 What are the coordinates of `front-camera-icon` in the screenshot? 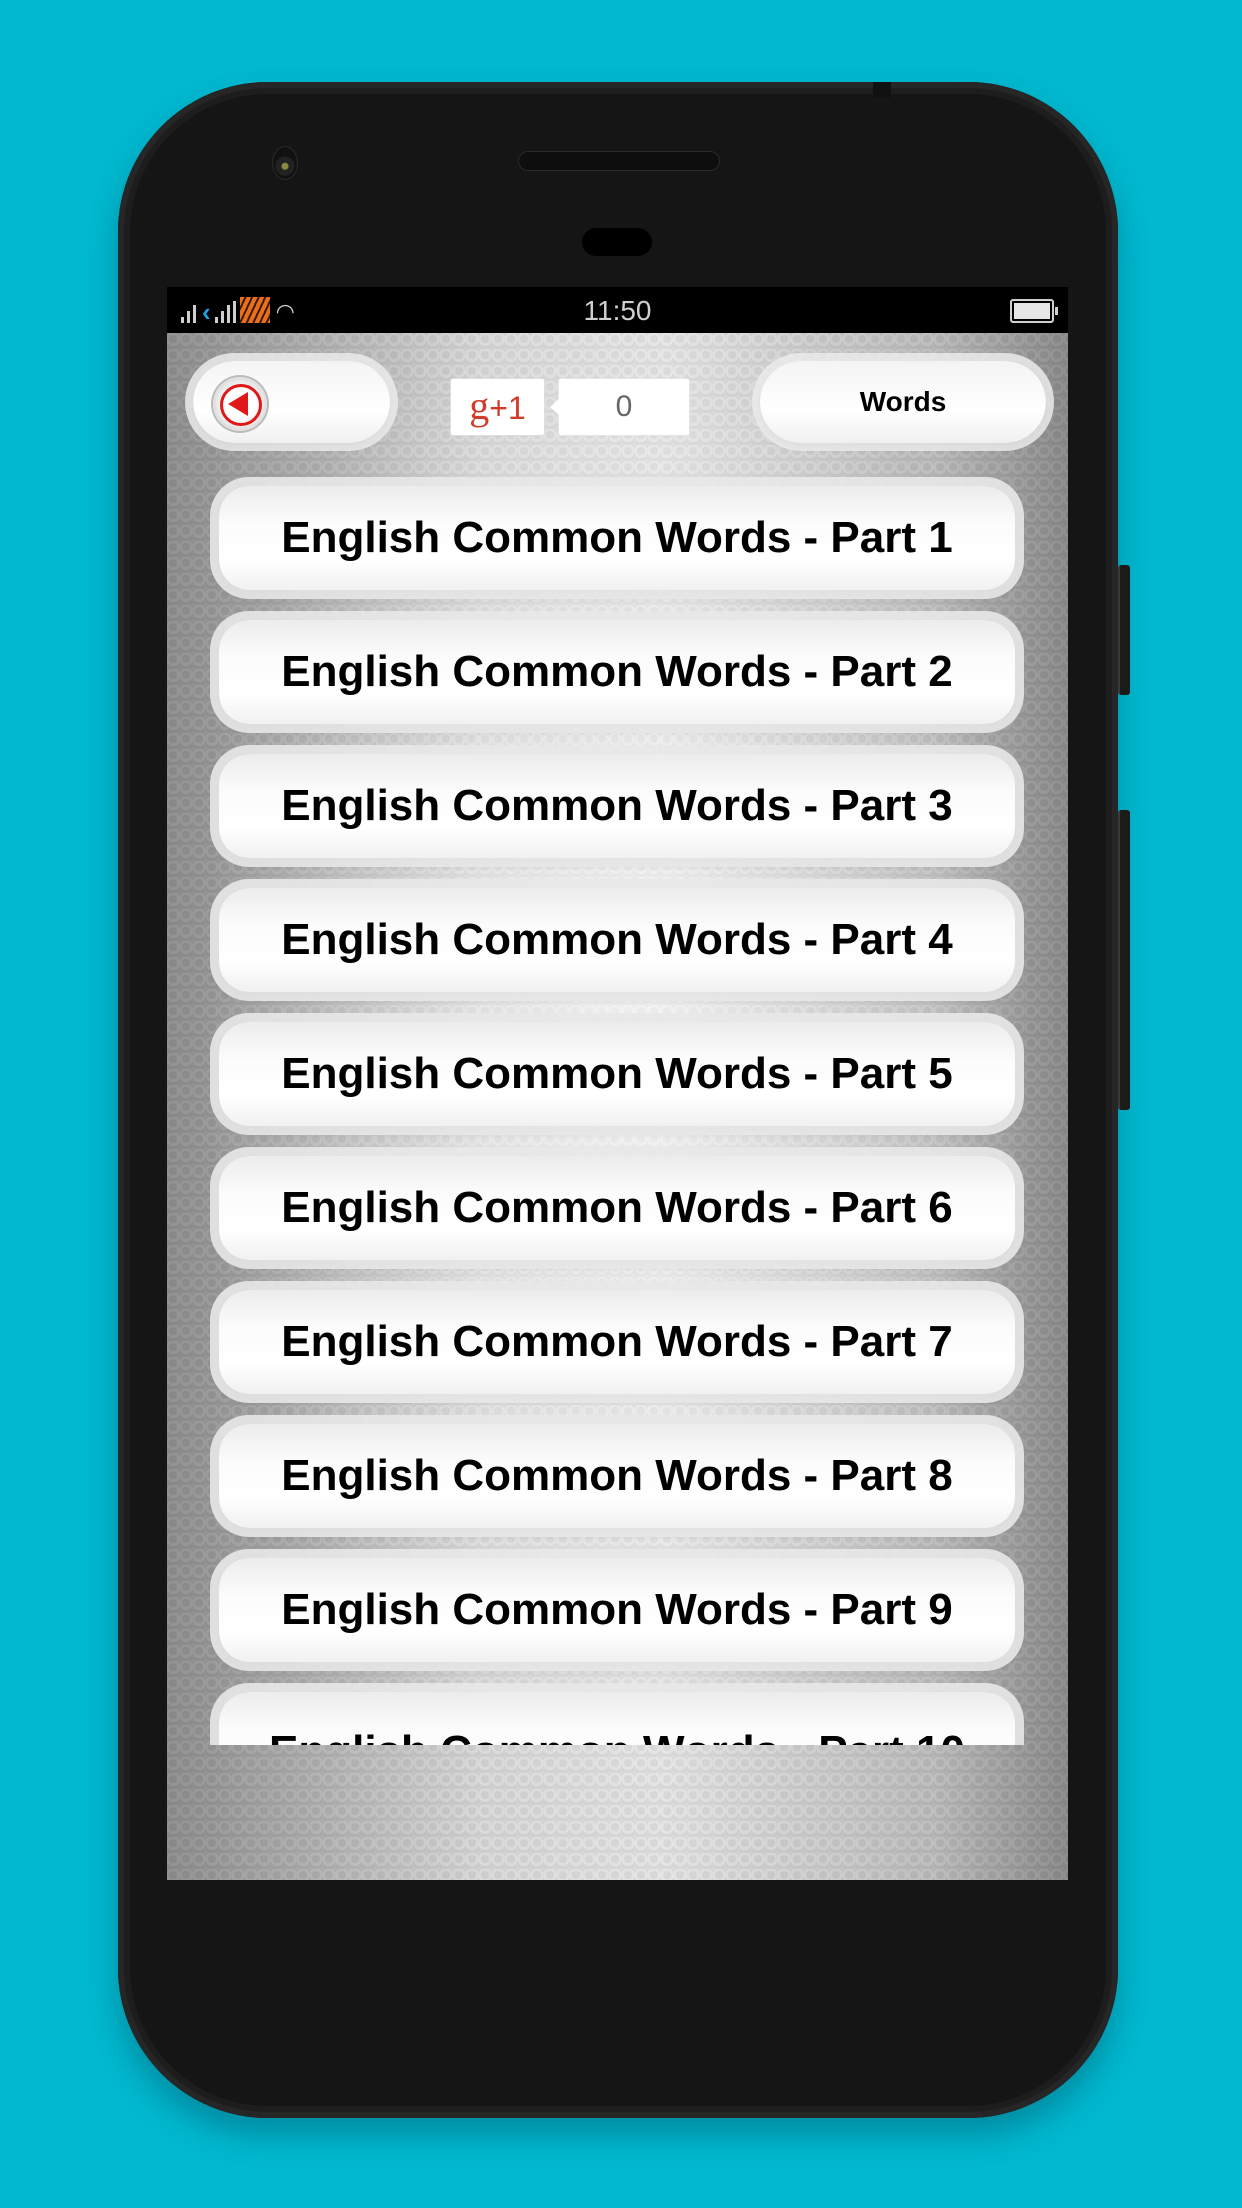 It's located at (285, 163).